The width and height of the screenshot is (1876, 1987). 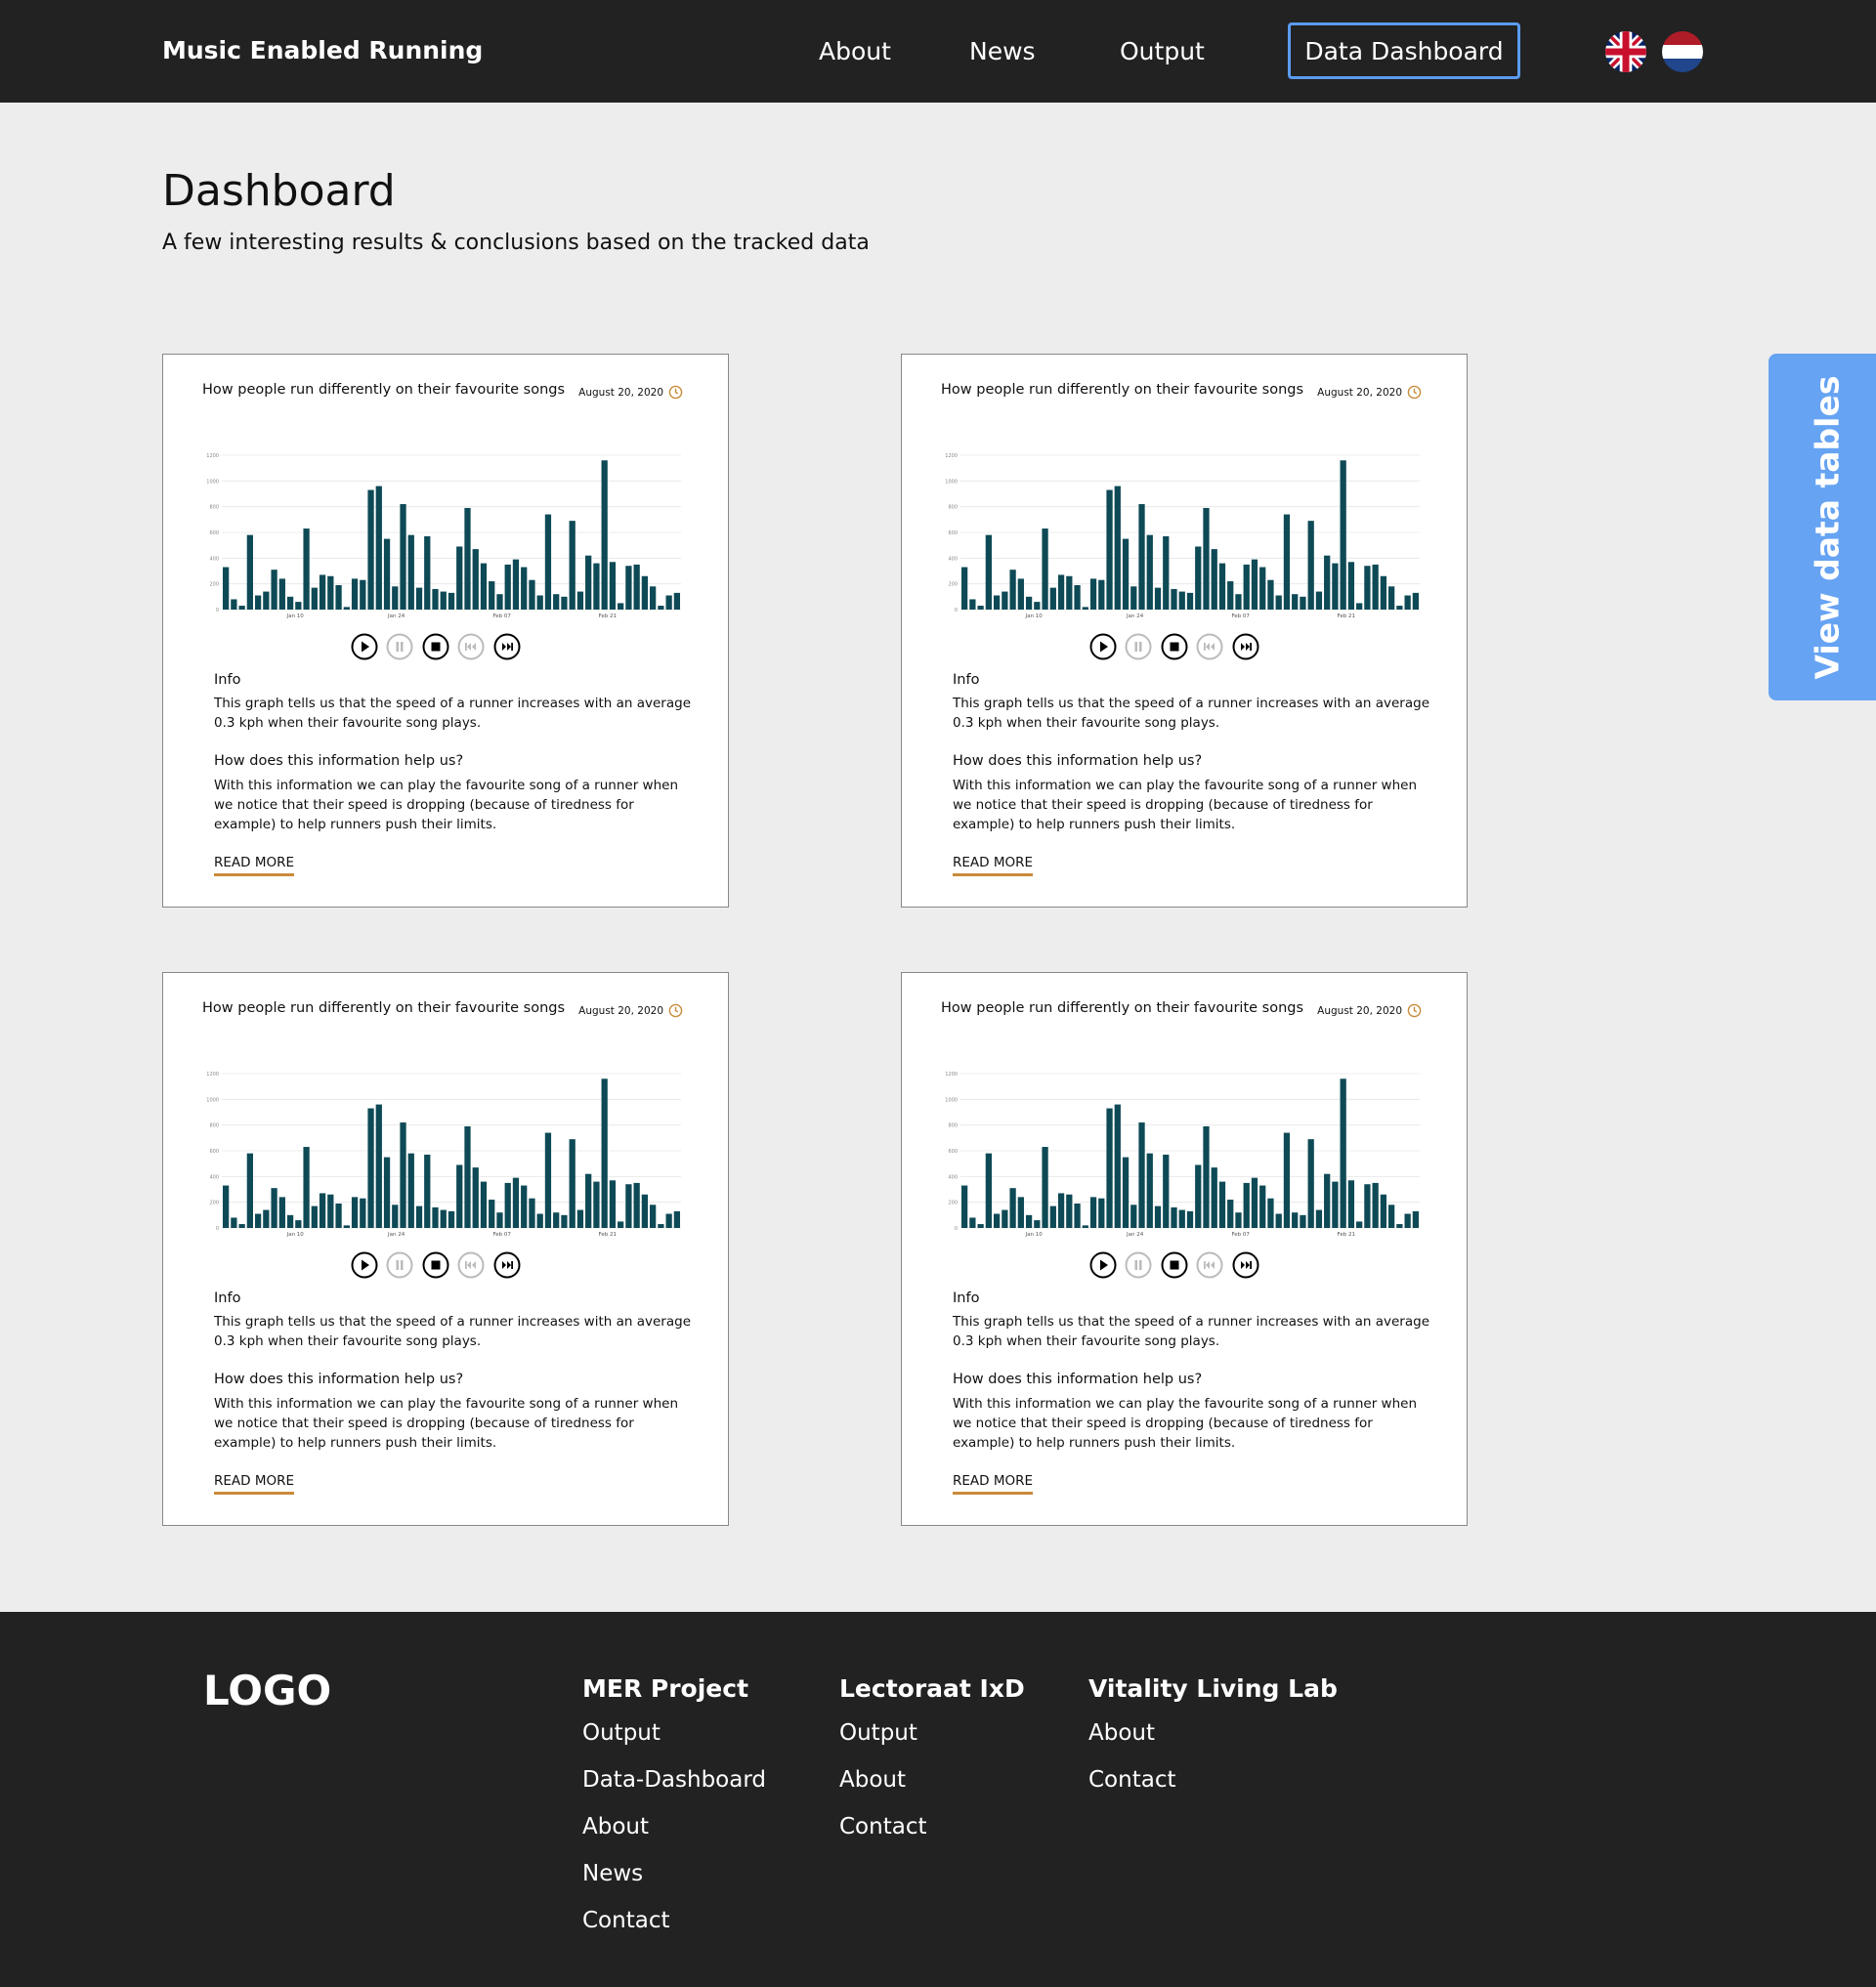 What do you see at coordinates (396, 616) in the screenshot?
I see `chart-x-tick-label: Jan 24` at bounding box center [396, 616].